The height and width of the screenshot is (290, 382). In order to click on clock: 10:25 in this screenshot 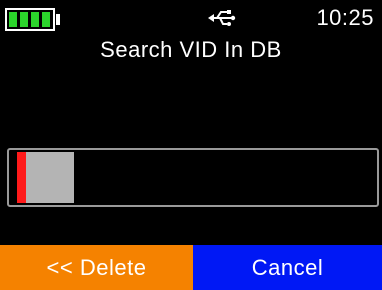, I will do `click(345, 17)`.